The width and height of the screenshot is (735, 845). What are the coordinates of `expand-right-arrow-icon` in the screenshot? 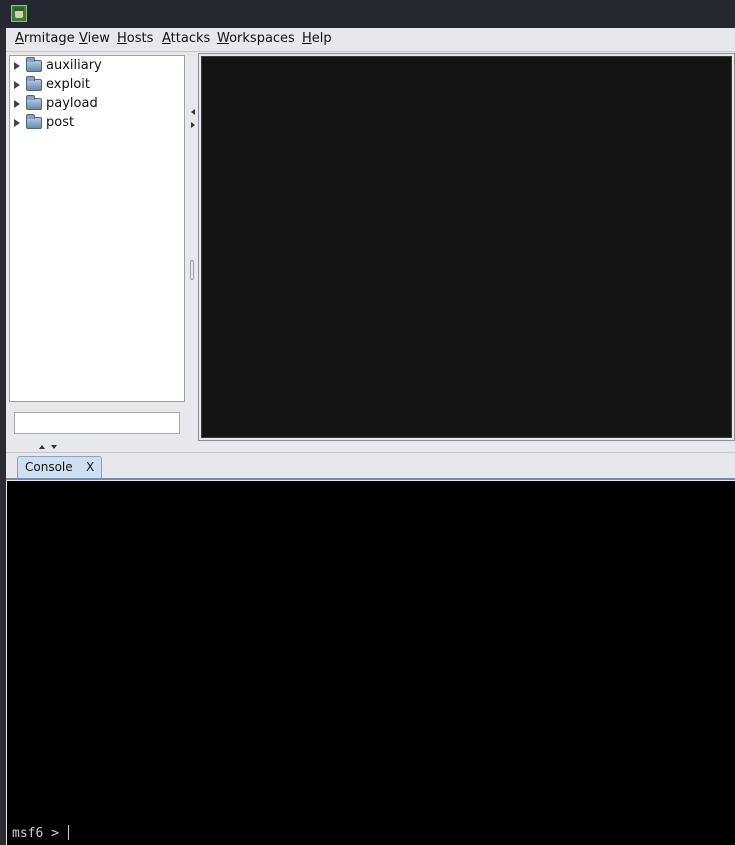 It's located at (193, 125).